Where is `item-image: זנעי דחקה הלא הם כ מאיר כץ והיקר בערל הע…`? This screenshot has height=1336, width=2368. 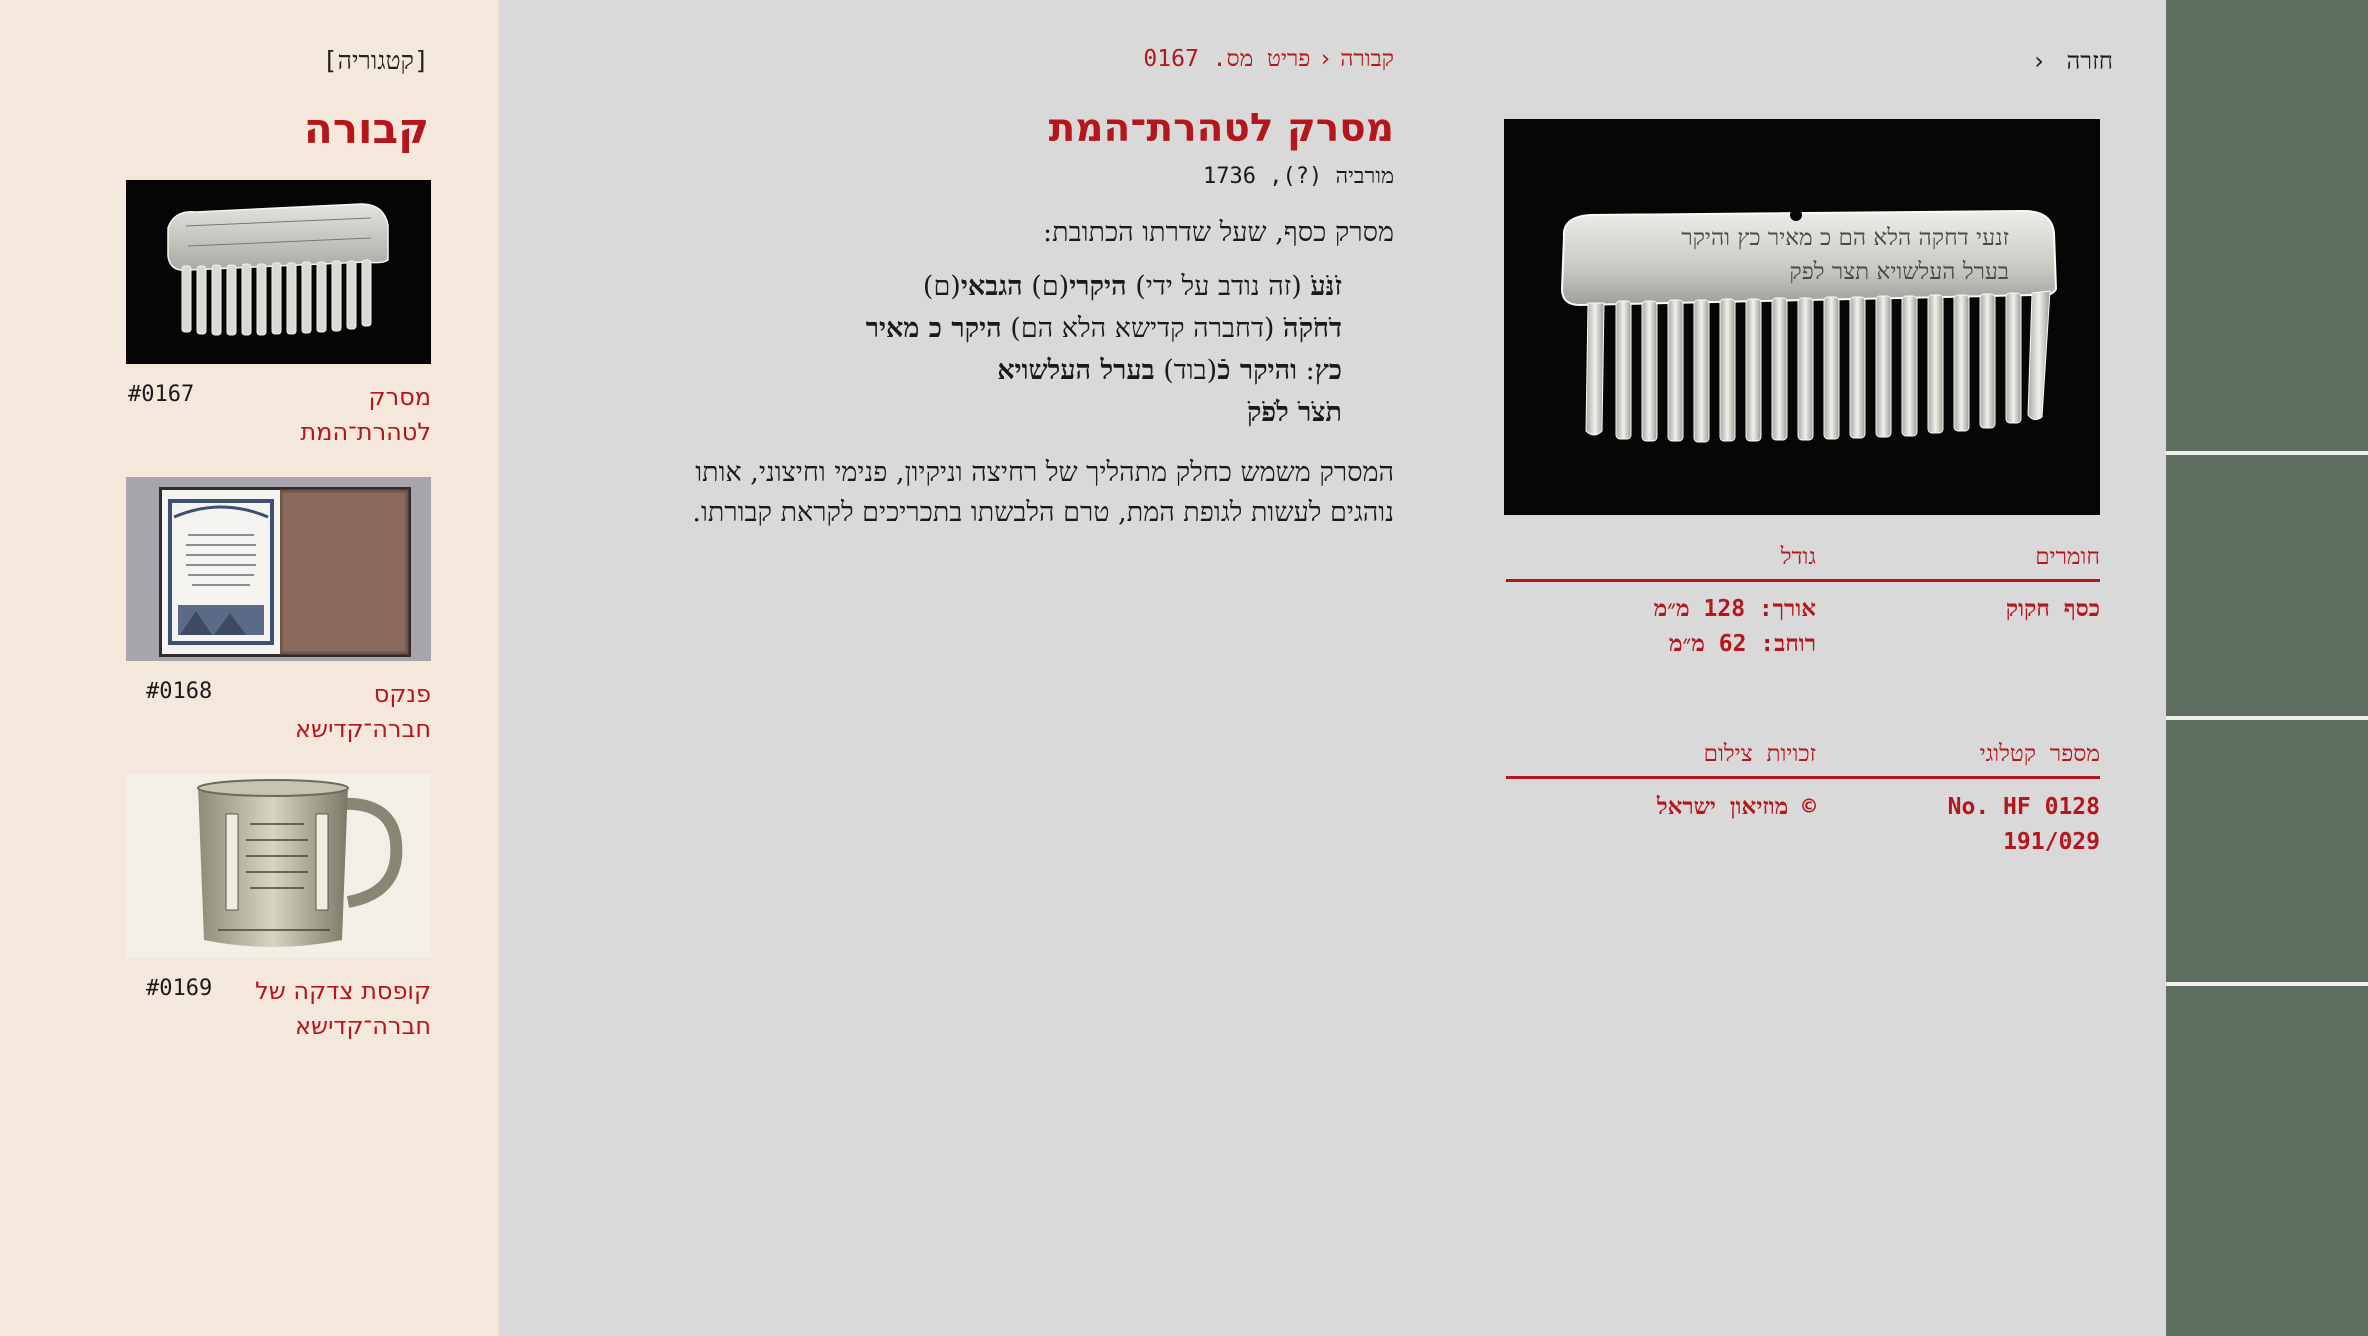
item-image: זנעי דחקה הלא הם כ מאיר כץ והיקר בערל הע… is located at coordinates (1802, 317).